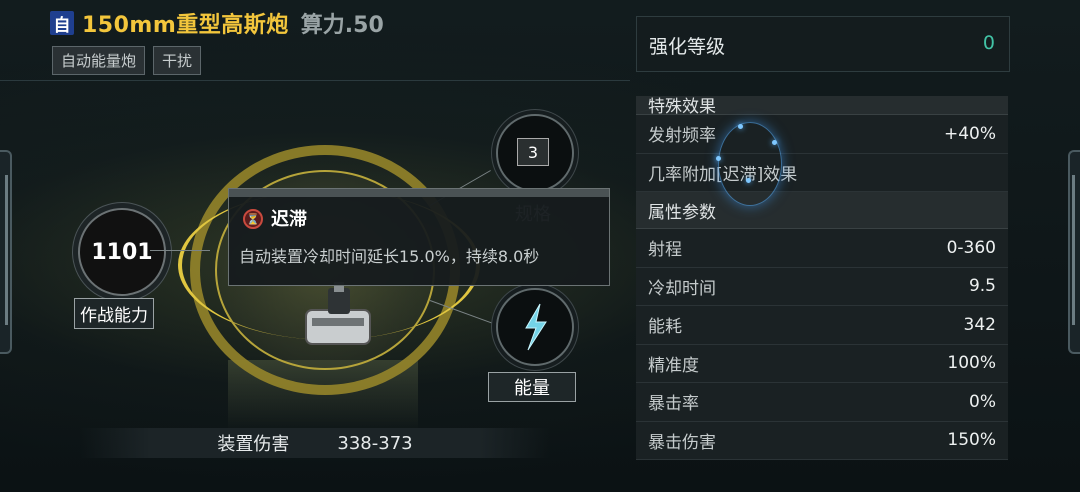 The image size is (1080, 492). What do you see at coordinates (750, 164) in the screenshot?
I see `sparkle-effect` at bounding box center [750, 164].